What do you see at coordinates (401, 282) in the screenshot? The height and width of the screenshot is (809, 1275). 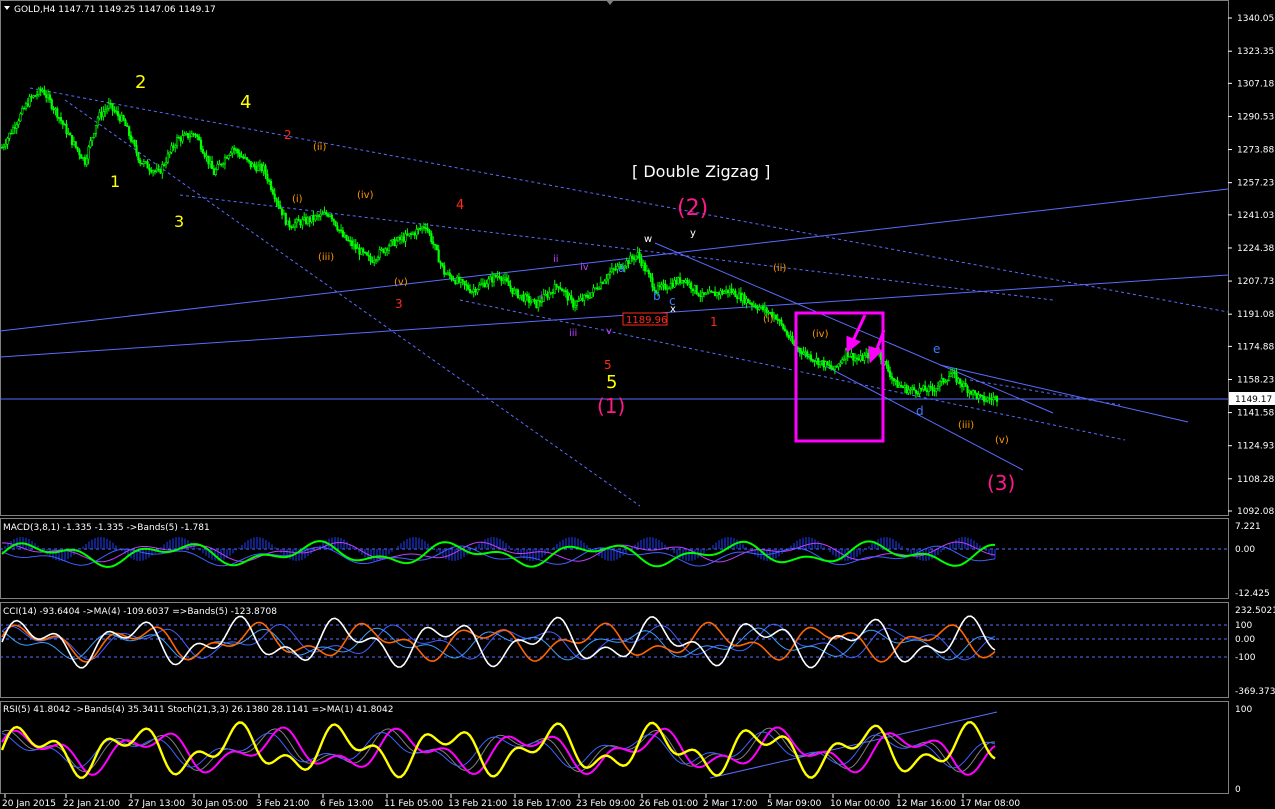 I see `wave-label: (v)` at bounding box center [401, 282].